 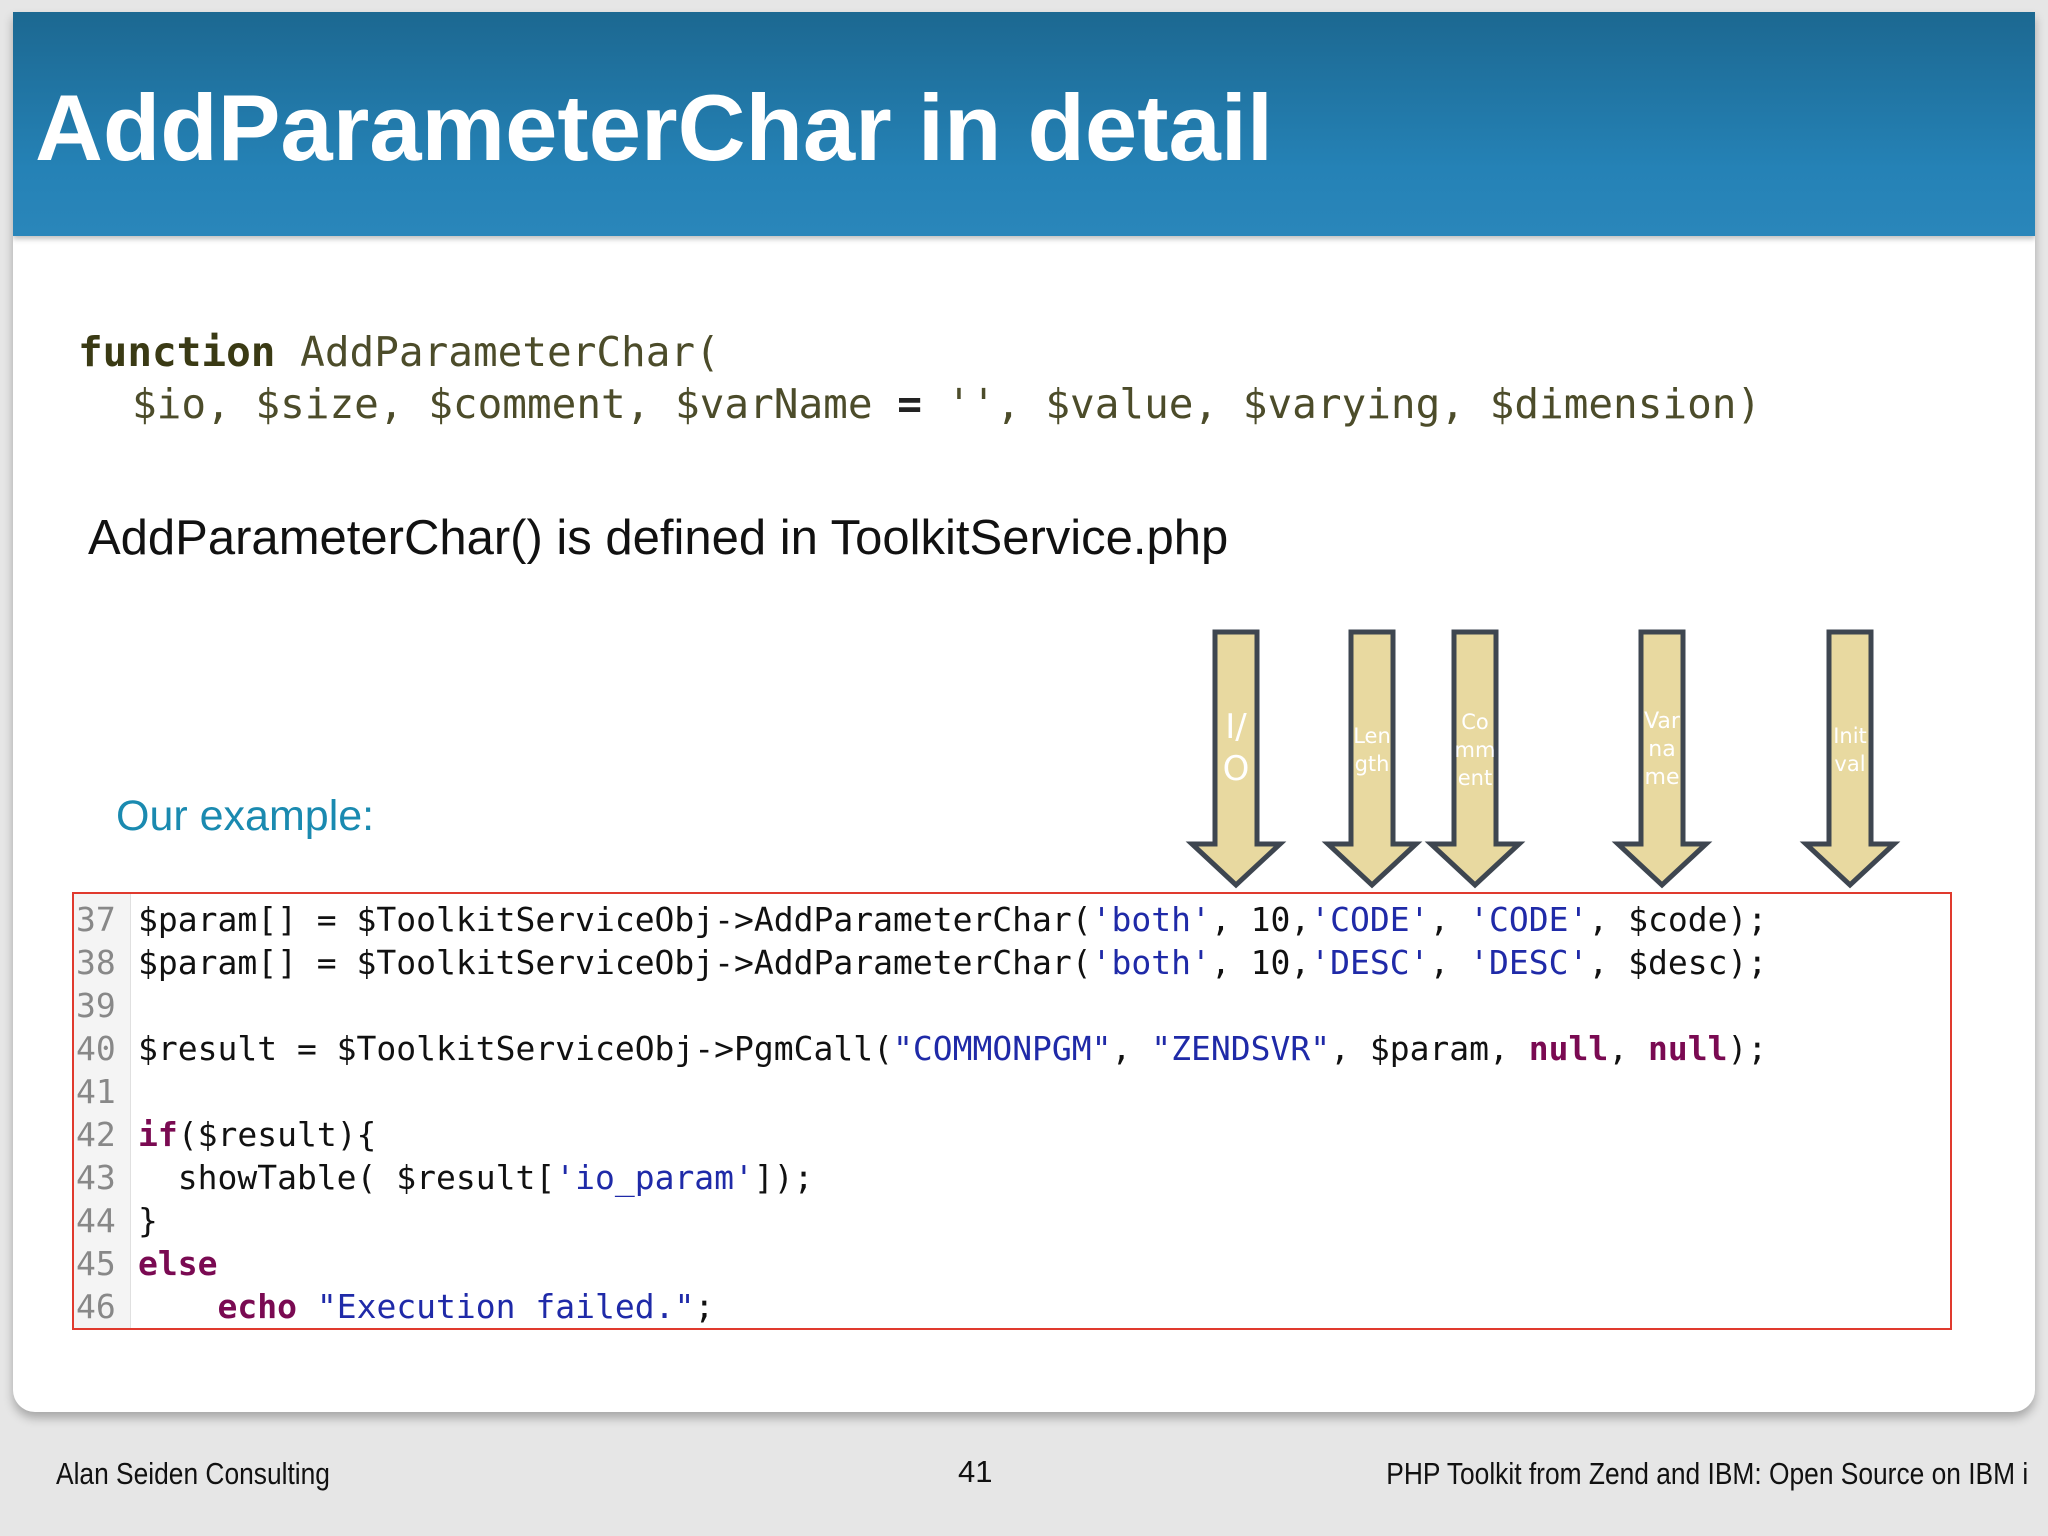 What do you see at coordinates (1002, 1048) in the screenshot?
I see `code-string: "COMMONPGM"` at bounding box center [1002, 1048].